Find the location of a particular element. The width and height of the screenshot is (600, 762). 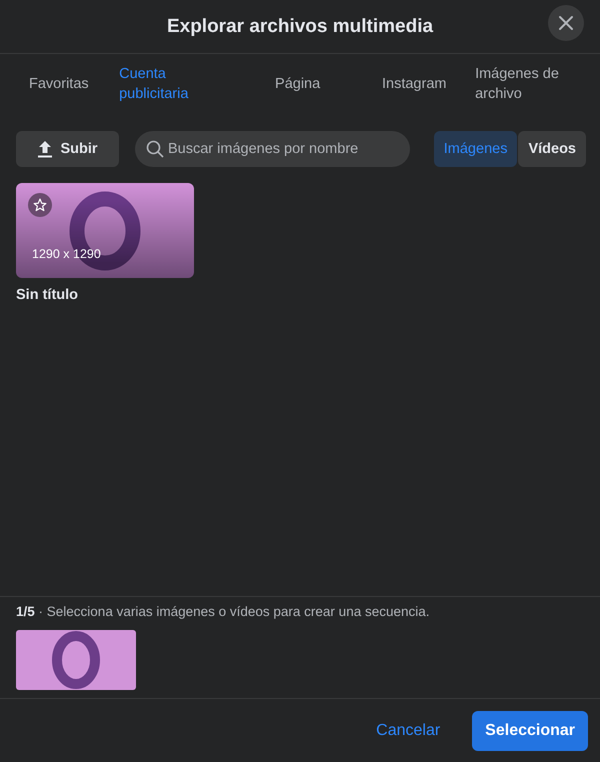

media-type-toggle: Vídeos is located at coordinates (552, 149).